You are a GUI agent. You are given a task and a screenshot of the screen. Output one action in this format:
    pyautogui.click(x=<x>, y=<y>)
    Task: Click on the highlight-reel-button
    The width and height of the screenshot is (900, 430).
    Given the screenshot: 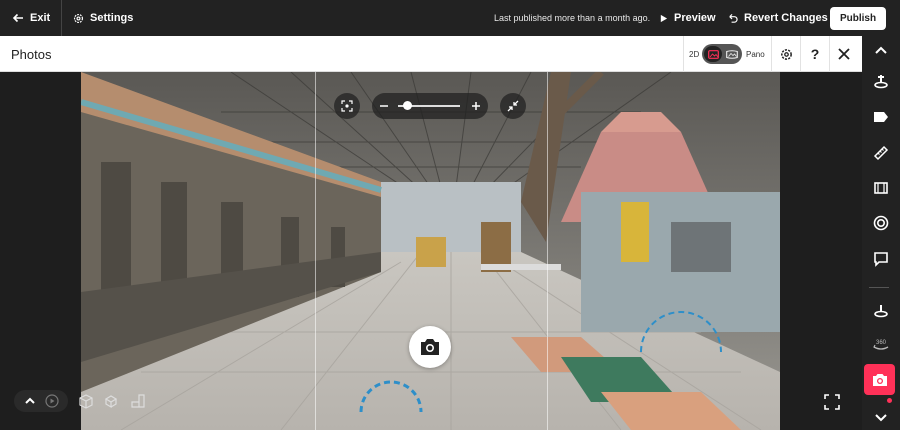 What is the action you would take?
    pyautogui.click(x=881, y=188)
    